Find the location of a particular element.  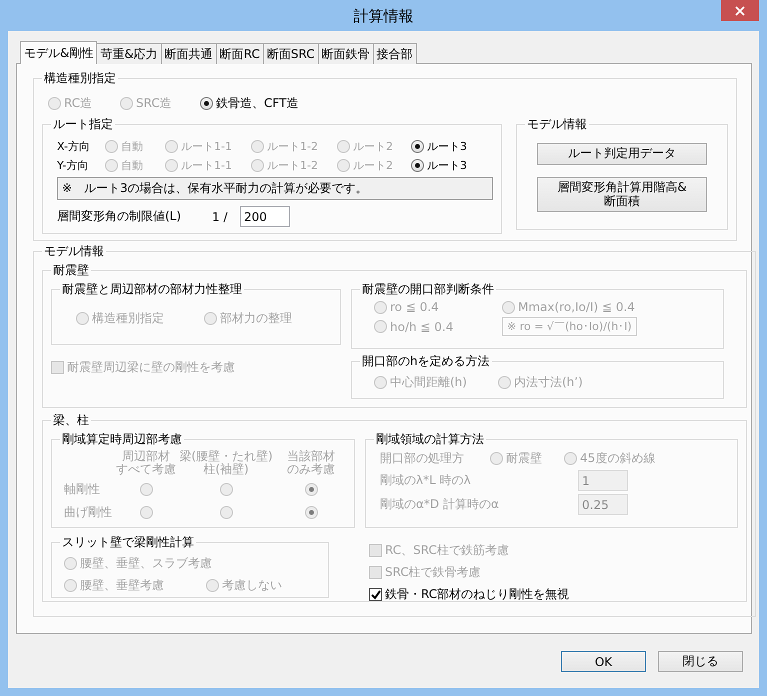

radio-button: 鉄骨造、CFT造 is located at coordinates (270, 103).